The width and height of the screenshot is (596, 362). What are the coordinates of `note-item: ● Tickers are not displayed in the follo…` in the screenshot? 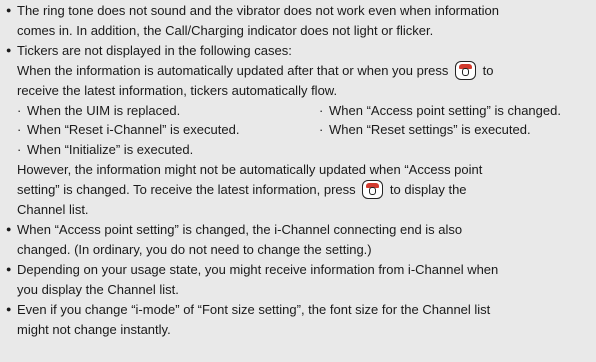 It's located at (298, 51).